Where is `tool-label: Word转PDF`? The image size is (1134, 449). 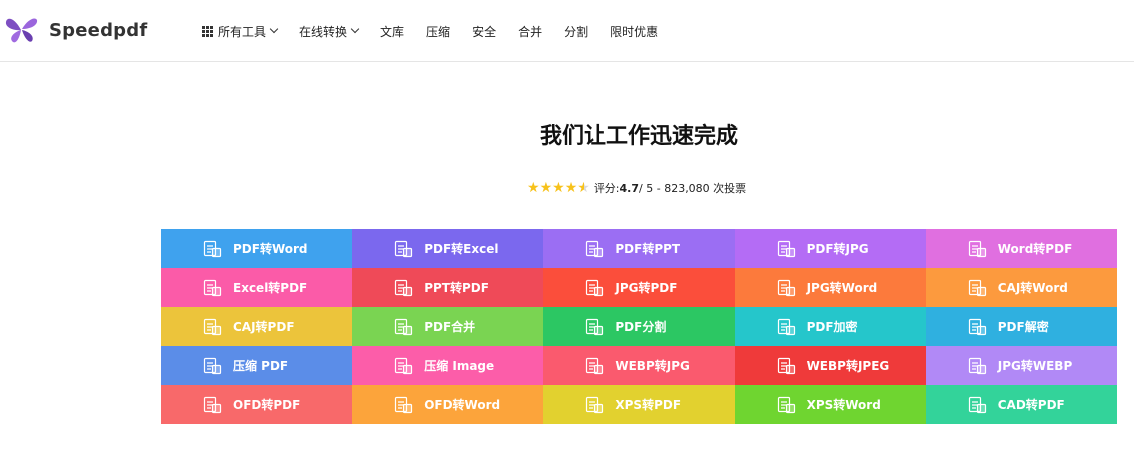 tool-label: Word转PDF is located at coordinates (1035, 249).